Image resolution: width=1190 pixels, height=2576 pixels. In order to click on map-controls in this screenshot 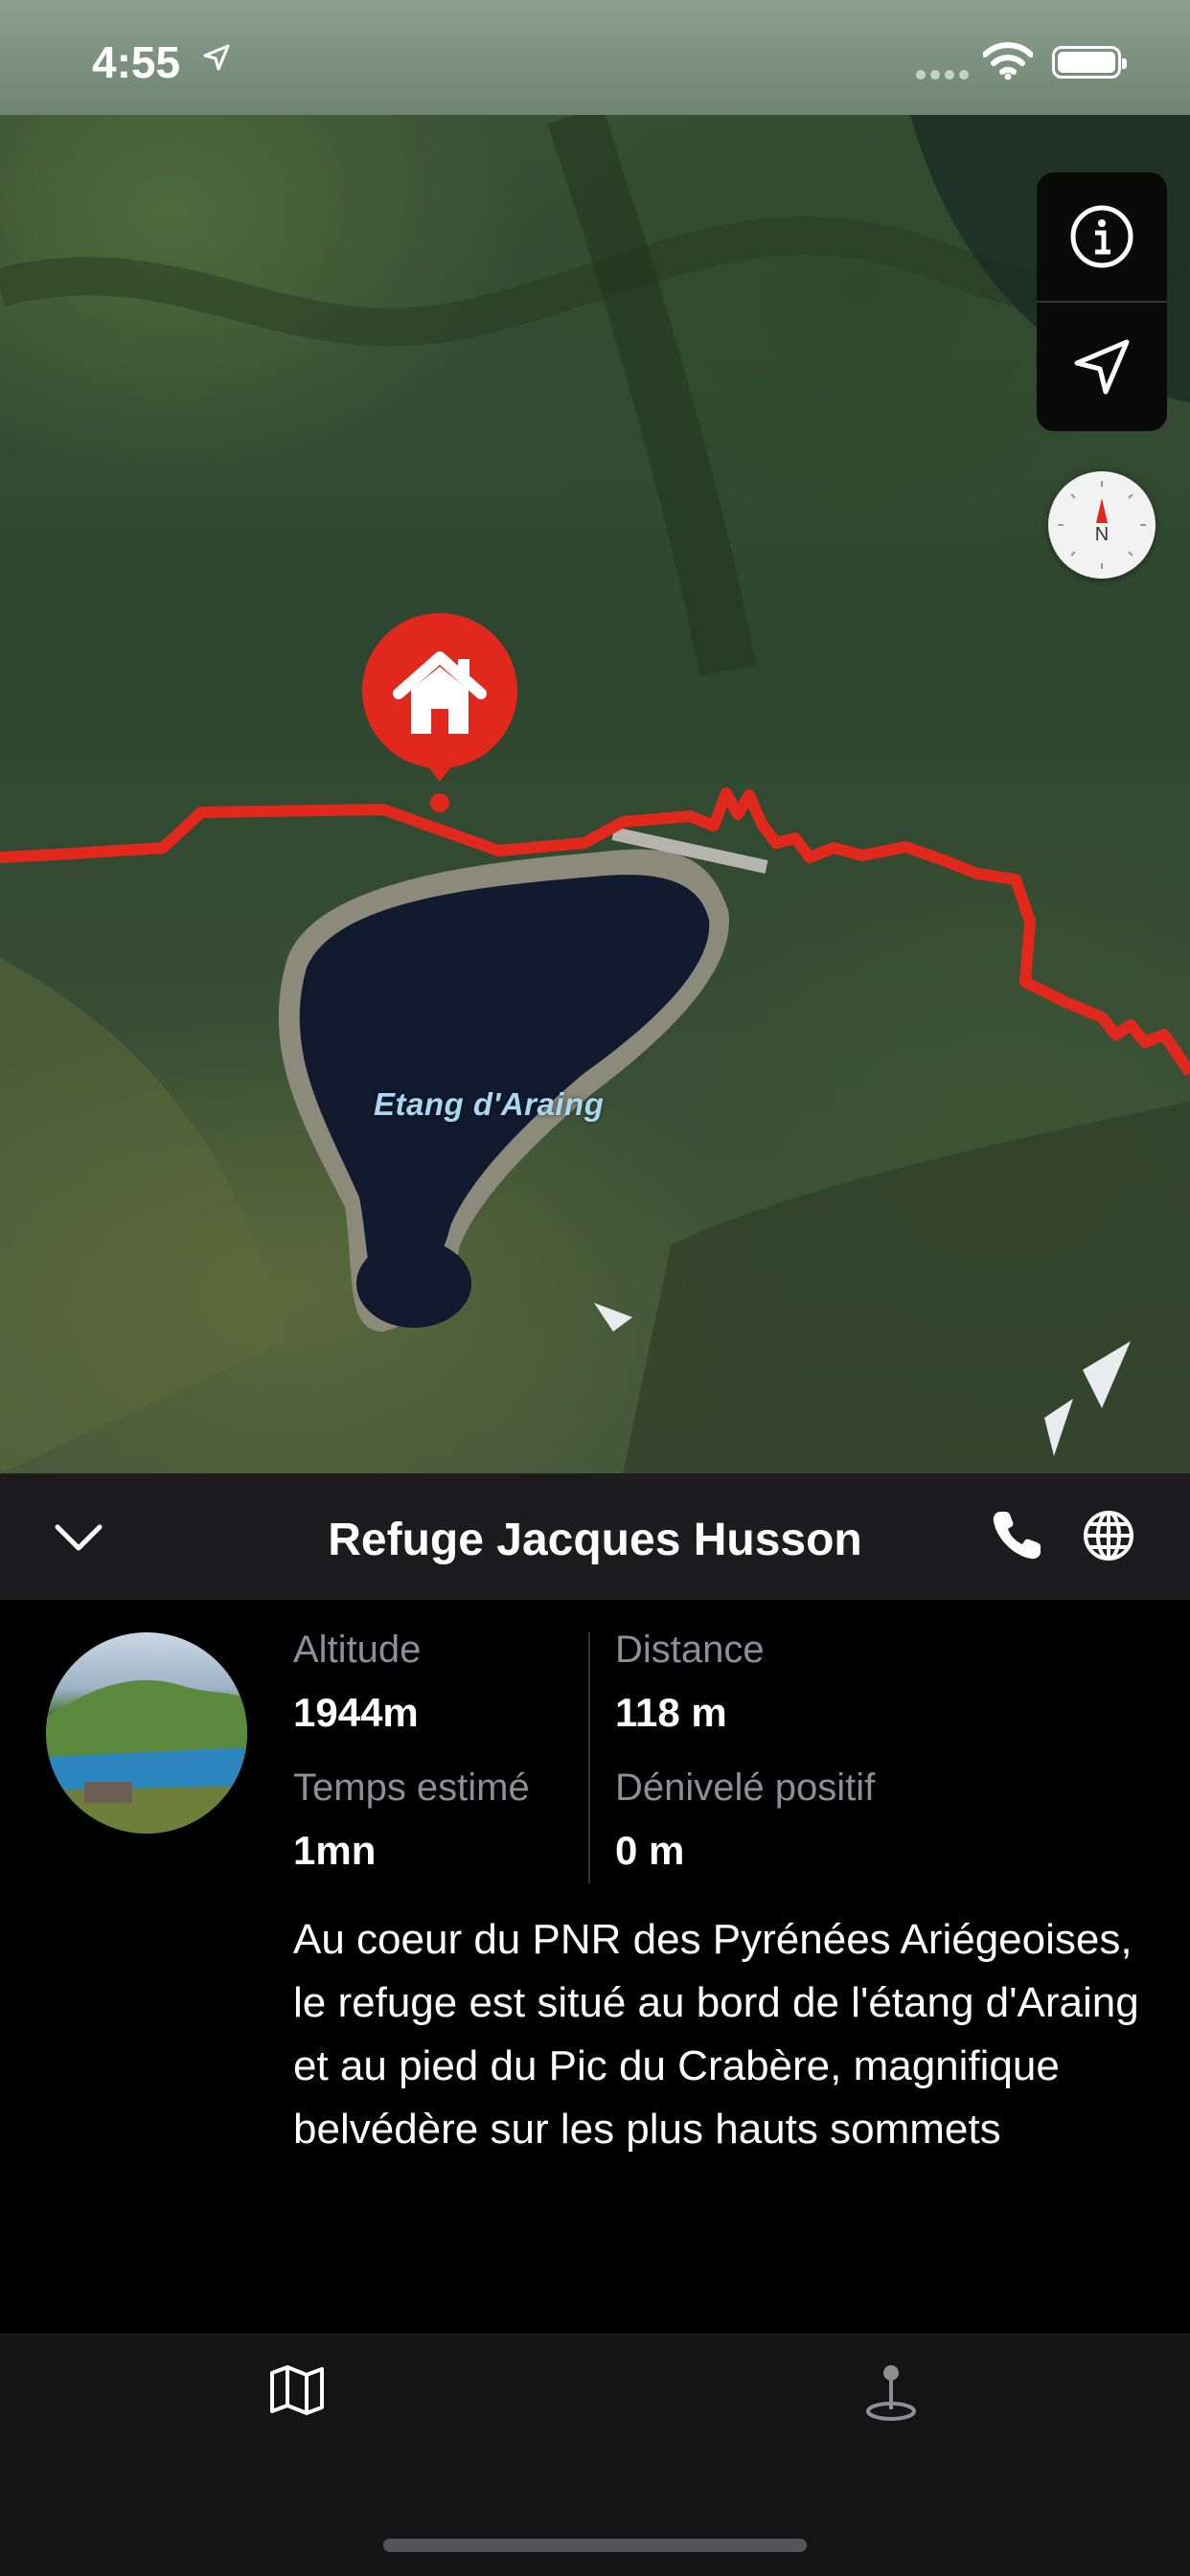, I will do `click(1102, 302)`.